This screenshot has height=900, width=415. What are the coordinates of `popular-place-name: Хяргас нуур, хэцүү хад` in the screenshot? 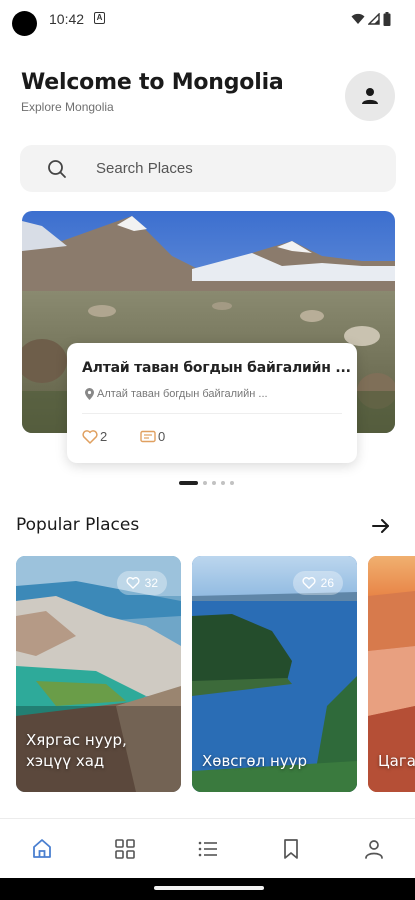 It's located at (76, 751).